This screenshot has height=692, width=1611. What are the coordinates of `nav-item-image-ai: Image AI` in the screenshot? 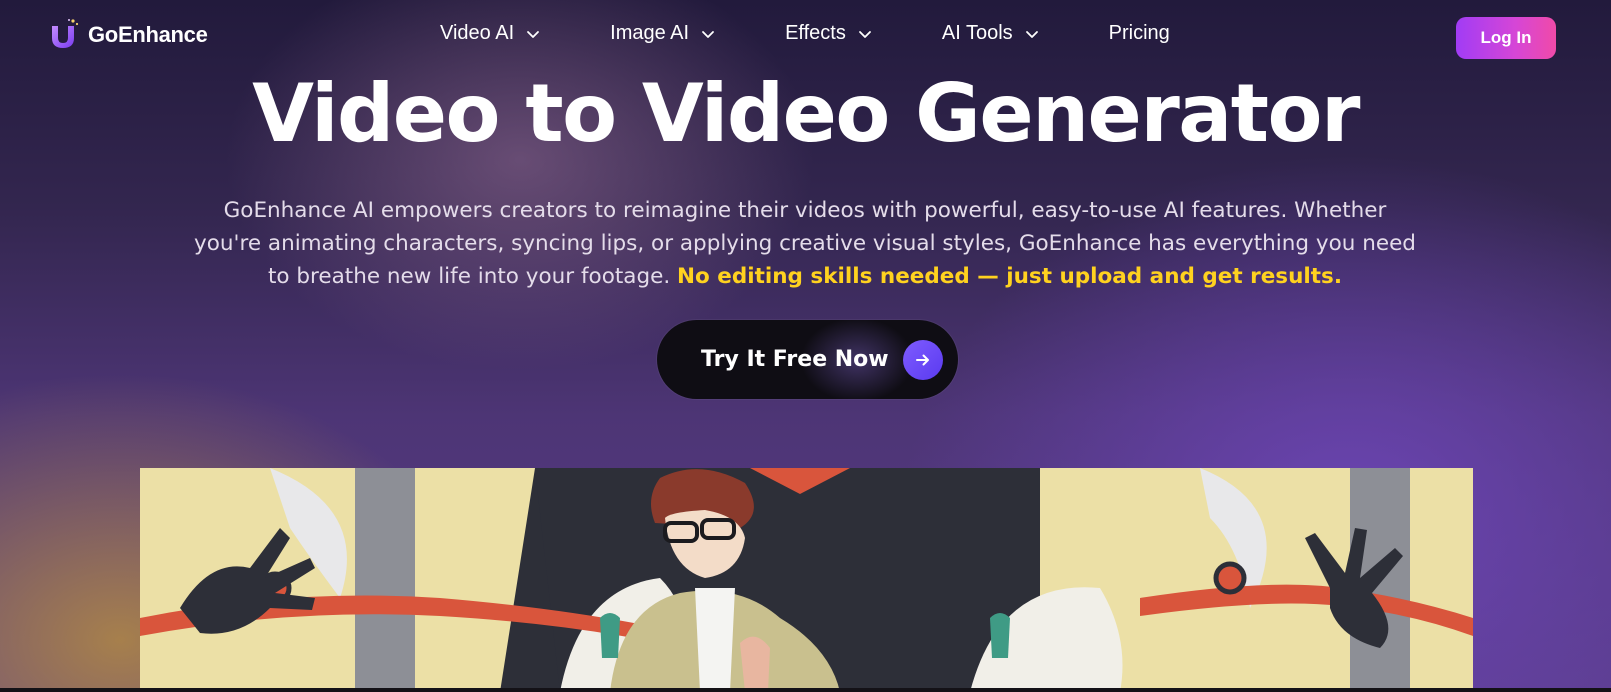 It's located at (662, 33).